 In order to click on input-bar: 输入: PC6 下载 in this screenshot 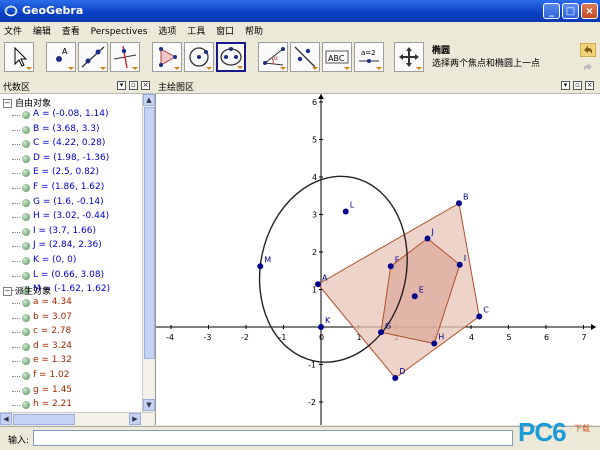, I will do `click(300, 433)`.